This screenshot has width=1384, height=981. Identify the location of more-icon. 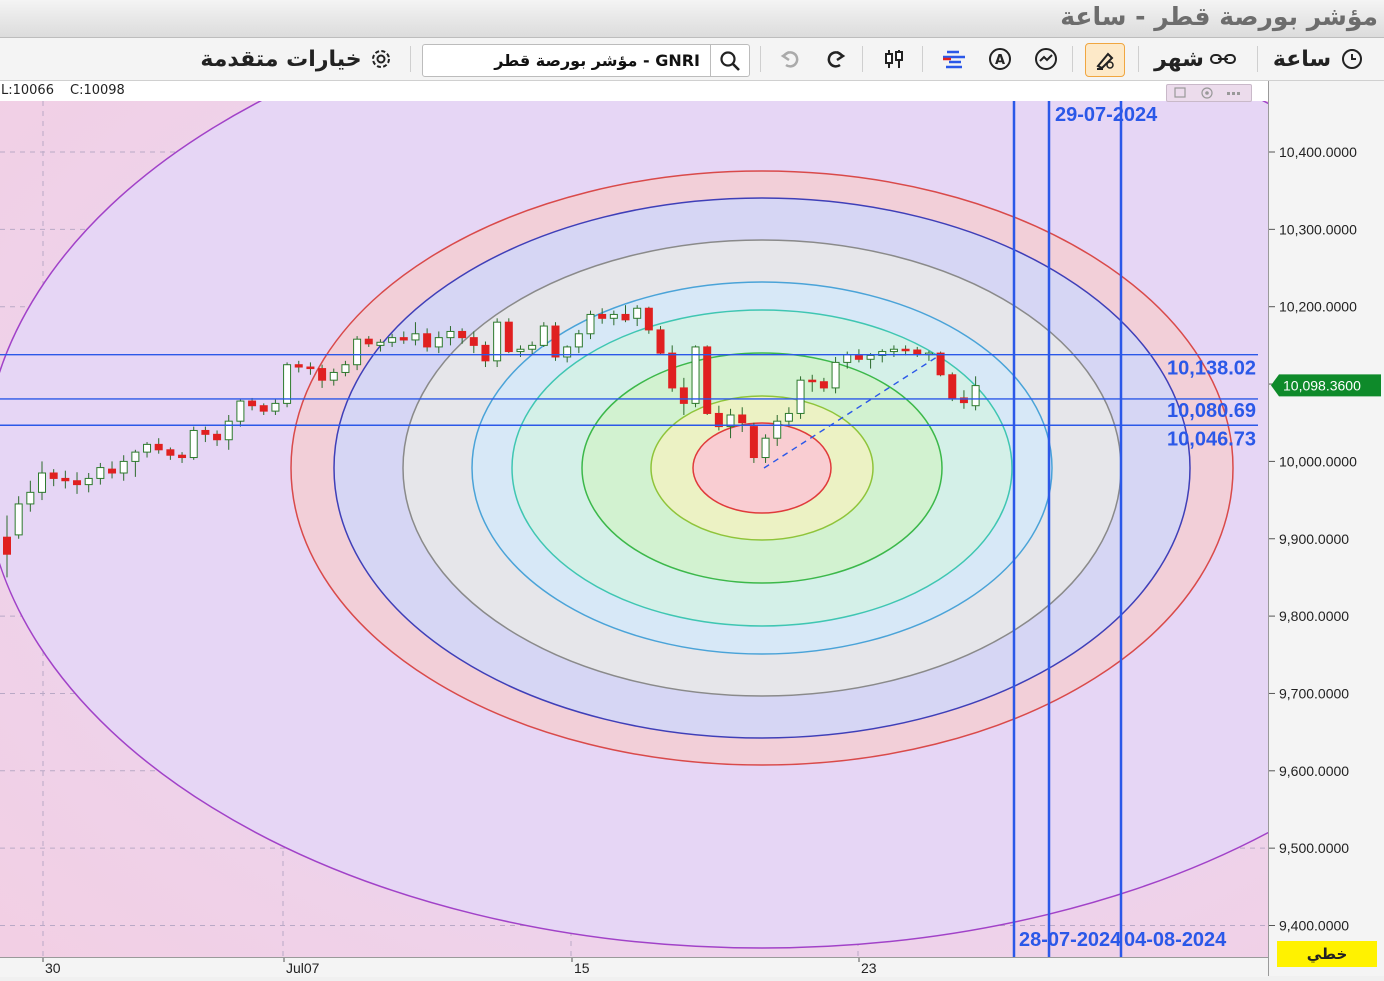
(1233, 93).